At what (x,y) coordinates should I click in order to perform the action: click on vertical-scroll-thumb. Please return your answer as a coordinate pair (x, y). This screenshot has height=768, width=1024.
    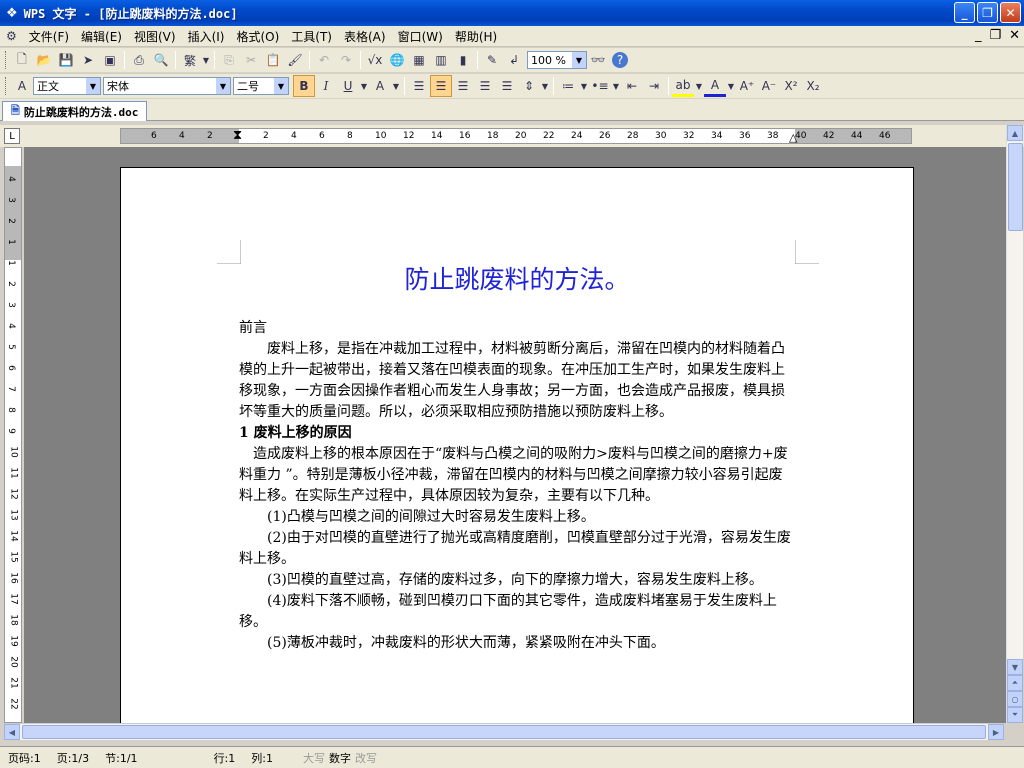
    Looking at the image, I should click on (1015, 187).